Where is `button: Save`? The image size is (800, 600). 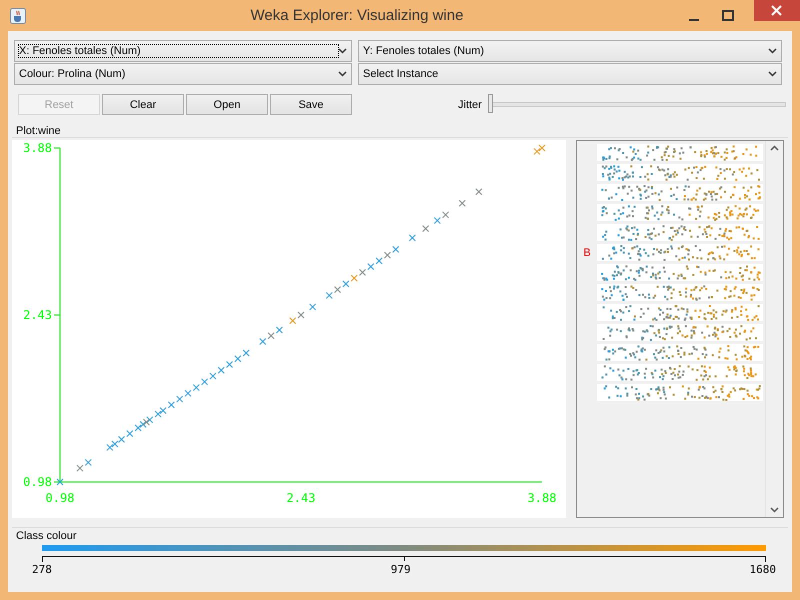
button: Save is located at coordinates (311, 104).